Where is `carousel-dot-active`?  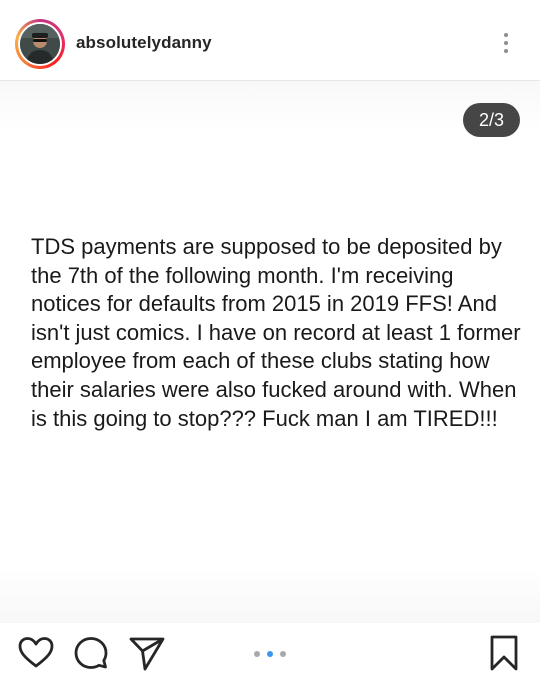 carousel-dot-active is located at coordinates (270, 654).